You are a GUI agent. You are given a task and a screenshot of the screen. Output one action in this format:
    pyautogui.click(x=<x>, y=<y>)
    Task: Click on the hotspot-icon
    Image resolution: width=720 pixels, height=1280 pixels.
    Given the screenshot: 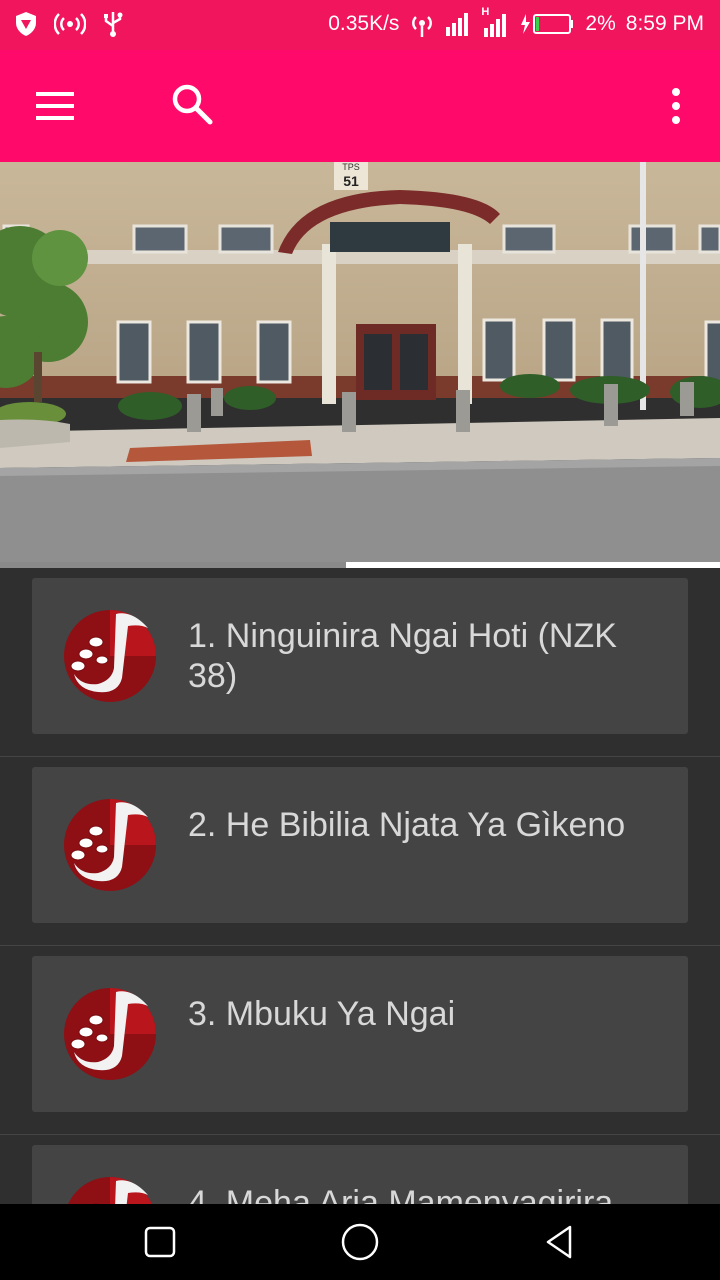 What is the action you would take?
    pyautogui.click(x=70, y=24)
    